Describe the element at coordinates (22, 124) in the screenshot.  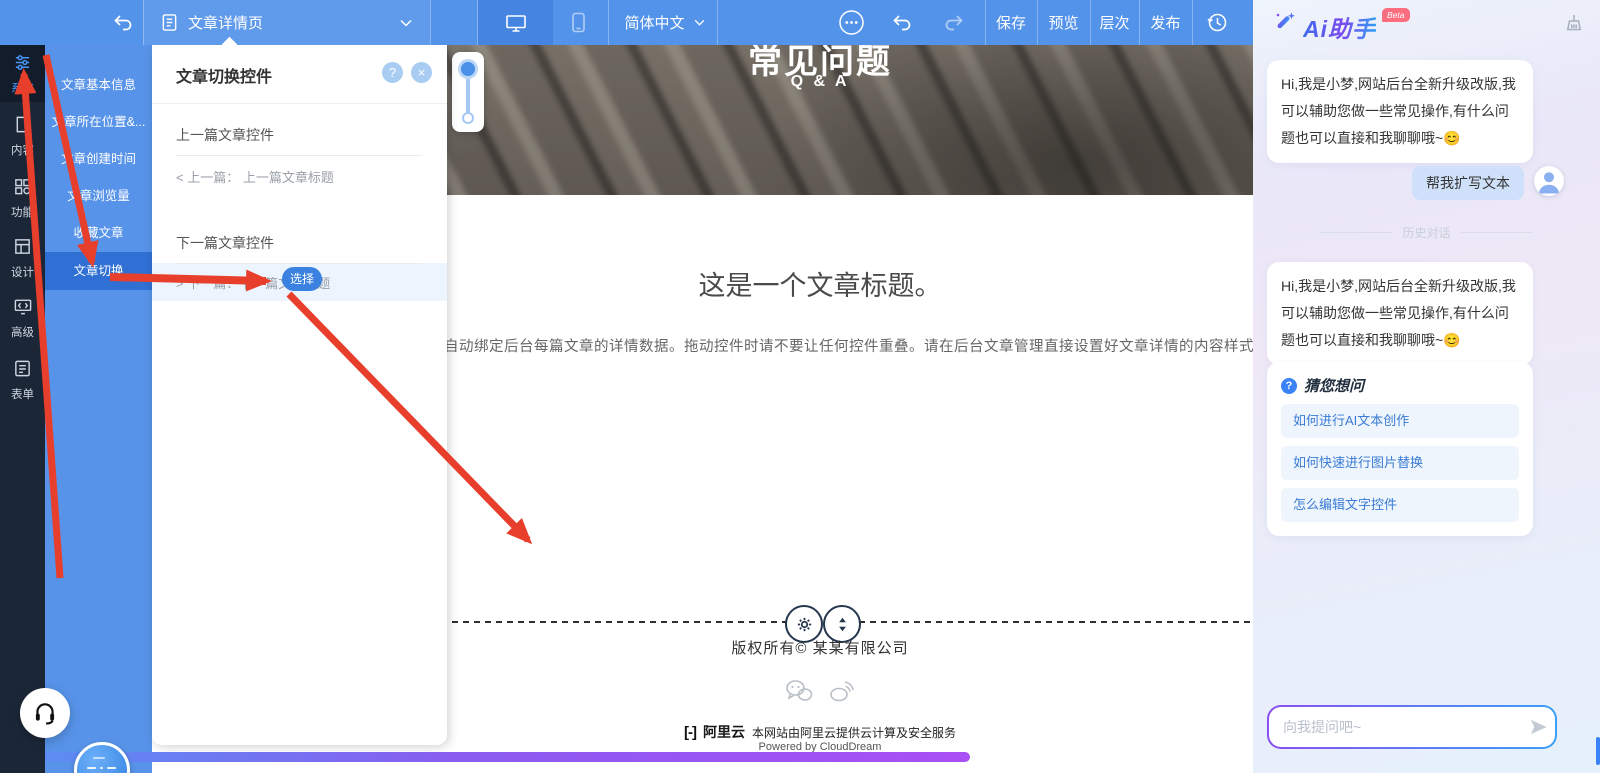
I see `document-icon` at that location.